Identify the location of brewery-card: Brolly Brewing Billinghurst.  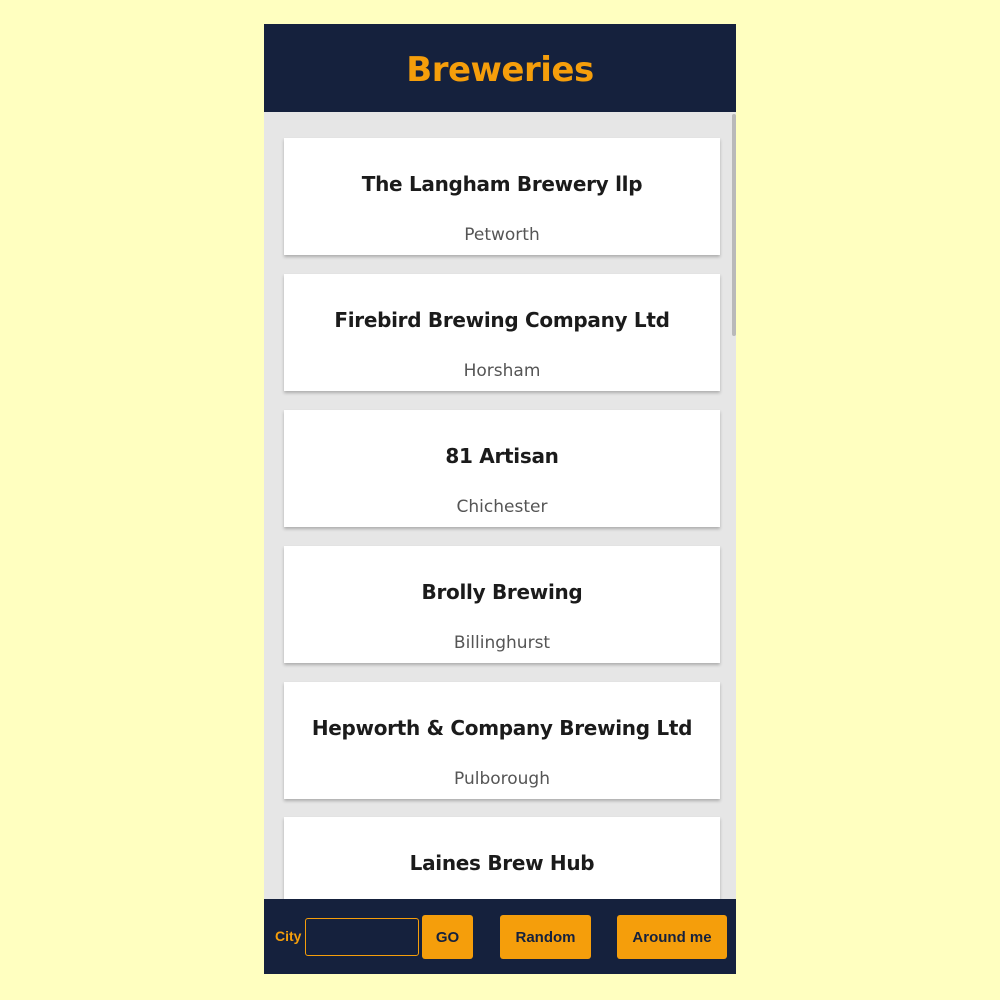
(502, 604).